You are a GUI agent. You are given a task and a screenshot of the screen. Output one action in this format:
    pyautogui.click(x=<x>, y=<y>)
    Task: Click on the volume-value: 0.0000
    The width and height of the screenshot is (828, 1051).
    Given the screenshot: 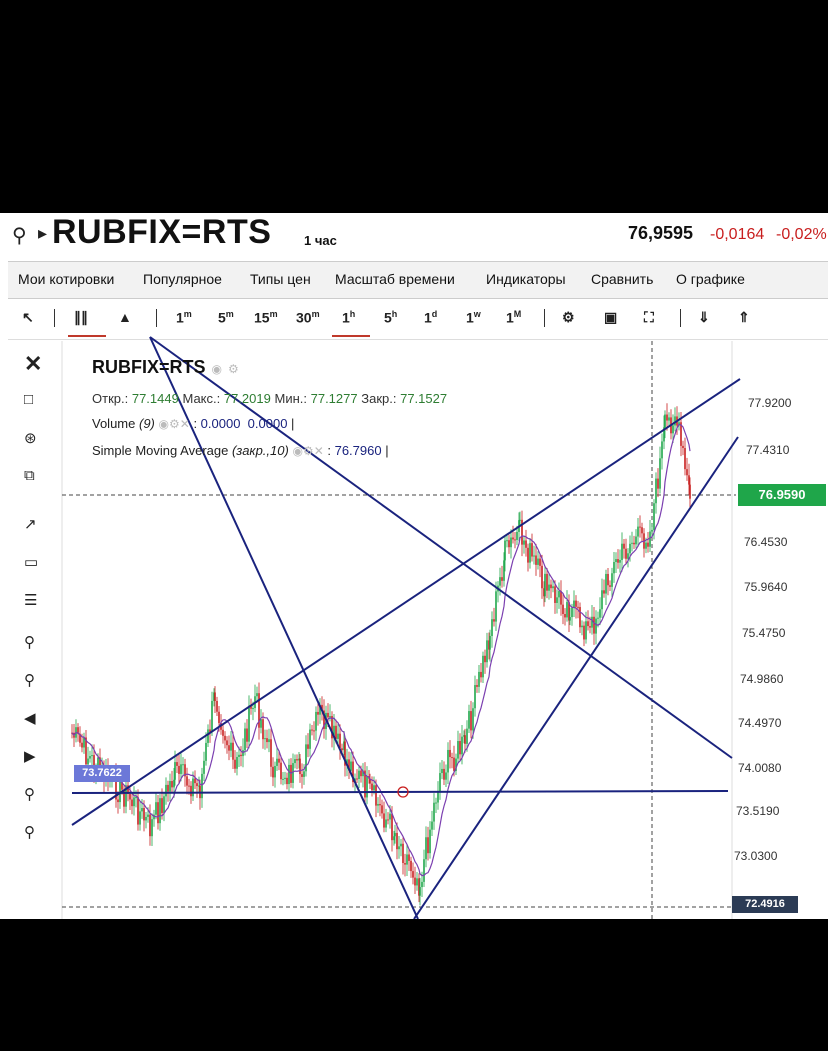 What is the action you would take?
    pyautogui.click(x=220, y=423)
    